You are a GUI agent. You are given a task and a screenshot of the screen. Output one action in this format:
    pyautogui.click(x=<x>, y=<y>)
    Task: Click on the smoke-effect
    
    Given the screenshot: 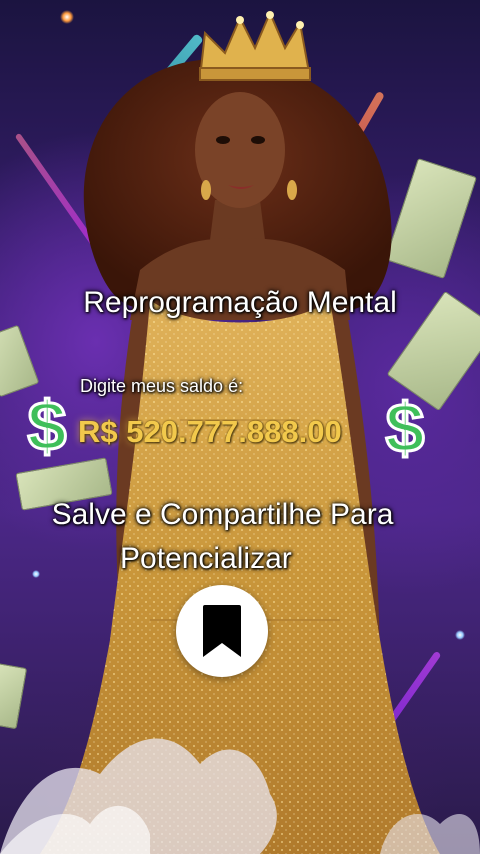 What is the action you would take?
    pyautogui.click(x=240, y=796)
    